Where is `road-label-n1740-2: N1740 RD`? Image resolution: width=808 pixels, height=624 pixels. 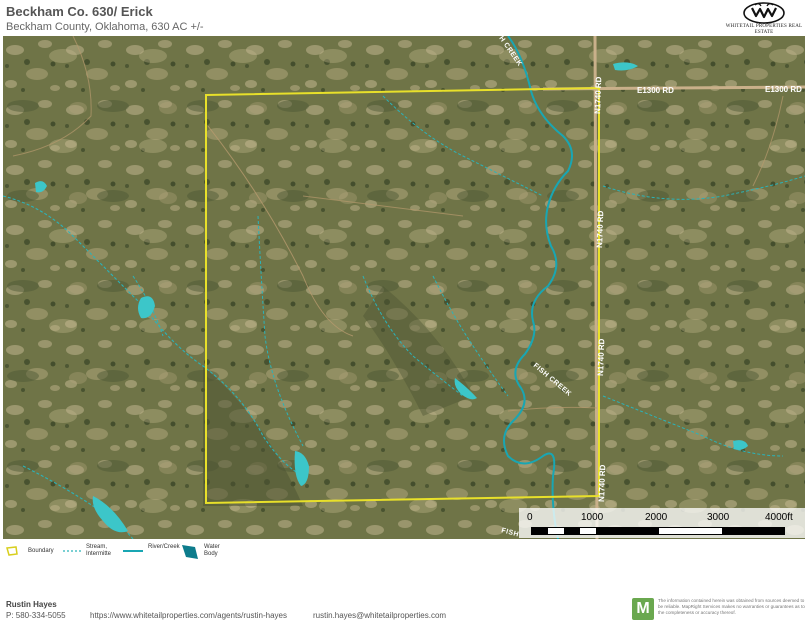
road-label-n1740-2: N1740 RD is located at coordinates (600, 229).